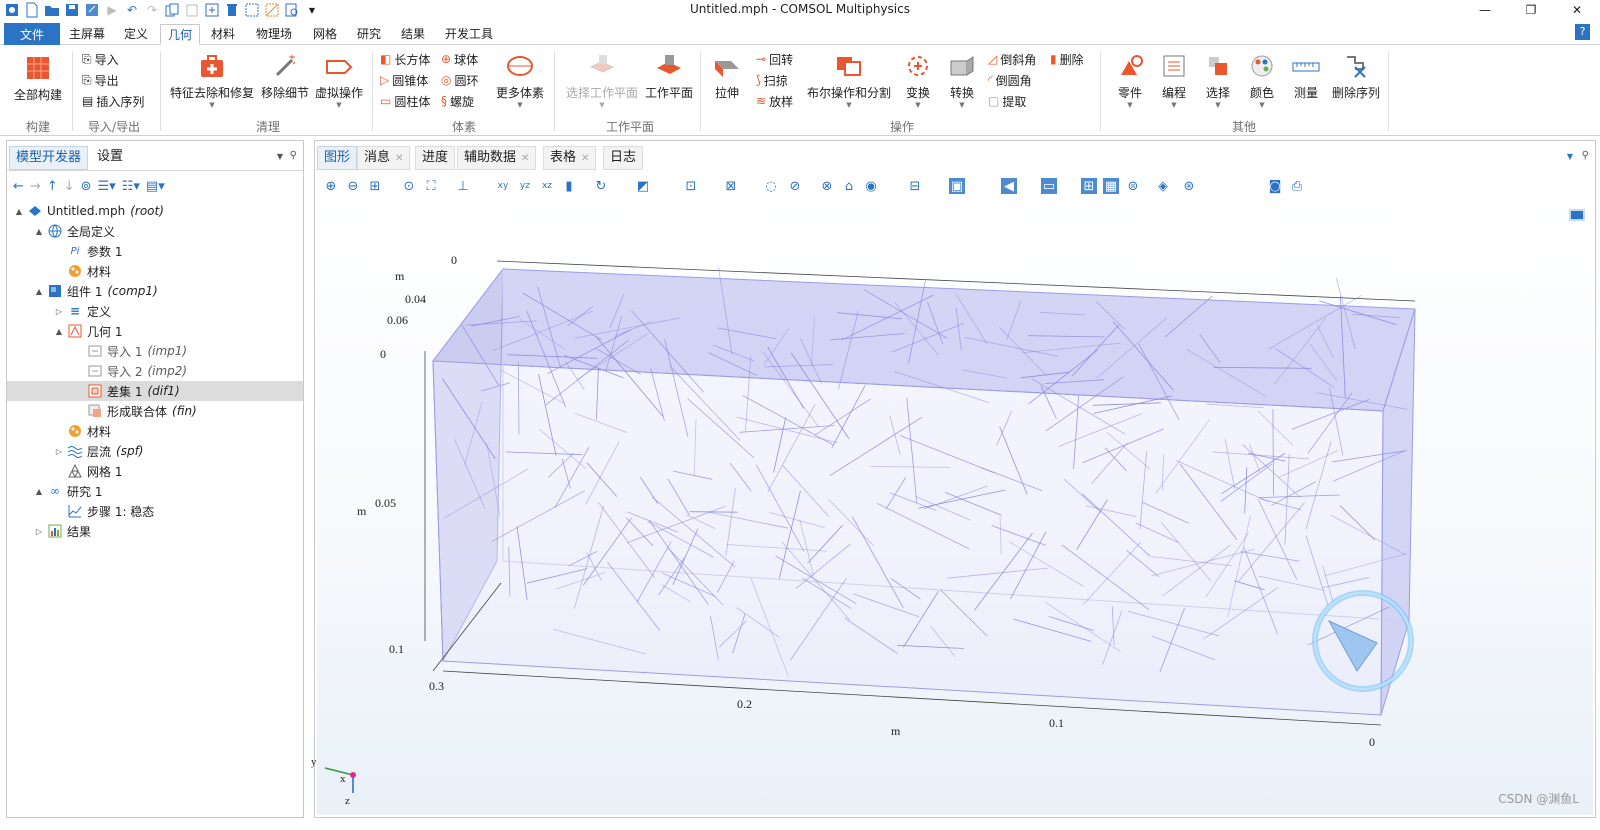 The width and height of the screenshot is (1600, 830). I want to click on tab-developer: 开发工具, so click(469, 34).